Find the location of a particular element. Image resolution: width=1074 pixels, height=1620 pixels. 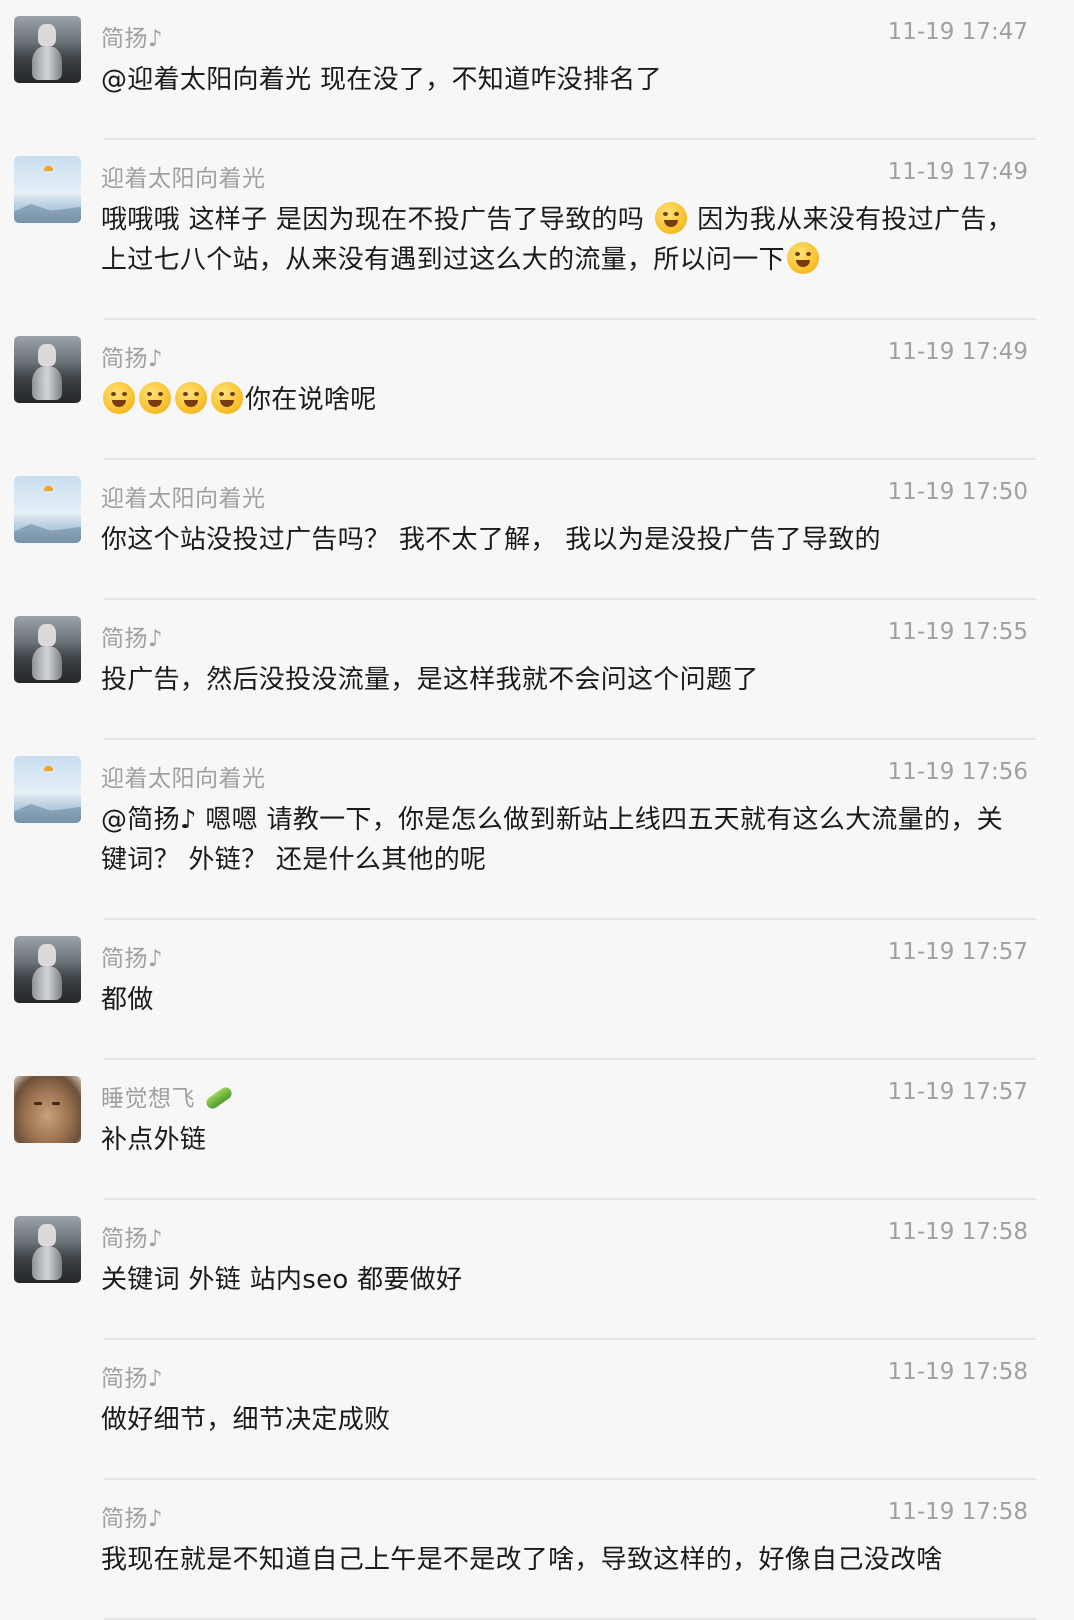

message-text-segment: 补点外链 is located at coordinates (154, 1140).